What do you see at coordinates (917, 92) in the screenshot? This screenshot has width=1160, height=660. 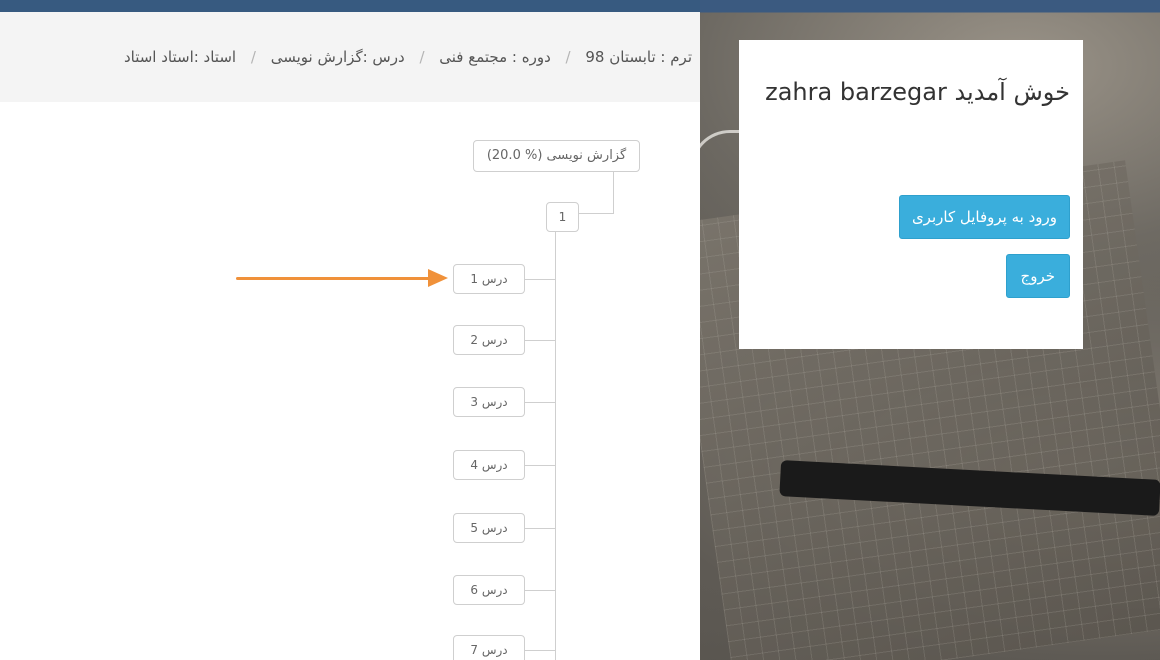 I see `welcome-message: خوش آمدید zahra barzegar` at bounding box center [917, 92].